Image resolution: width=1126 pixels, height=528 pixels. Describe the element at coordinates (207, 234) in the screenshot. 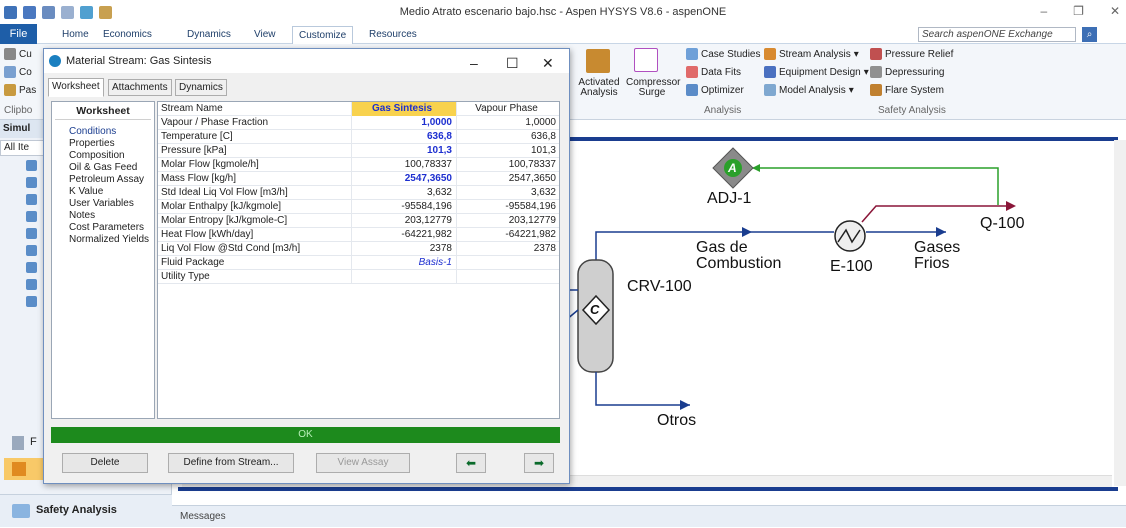

I see `row-label: Heat Flow [kWh/day]` at that location.